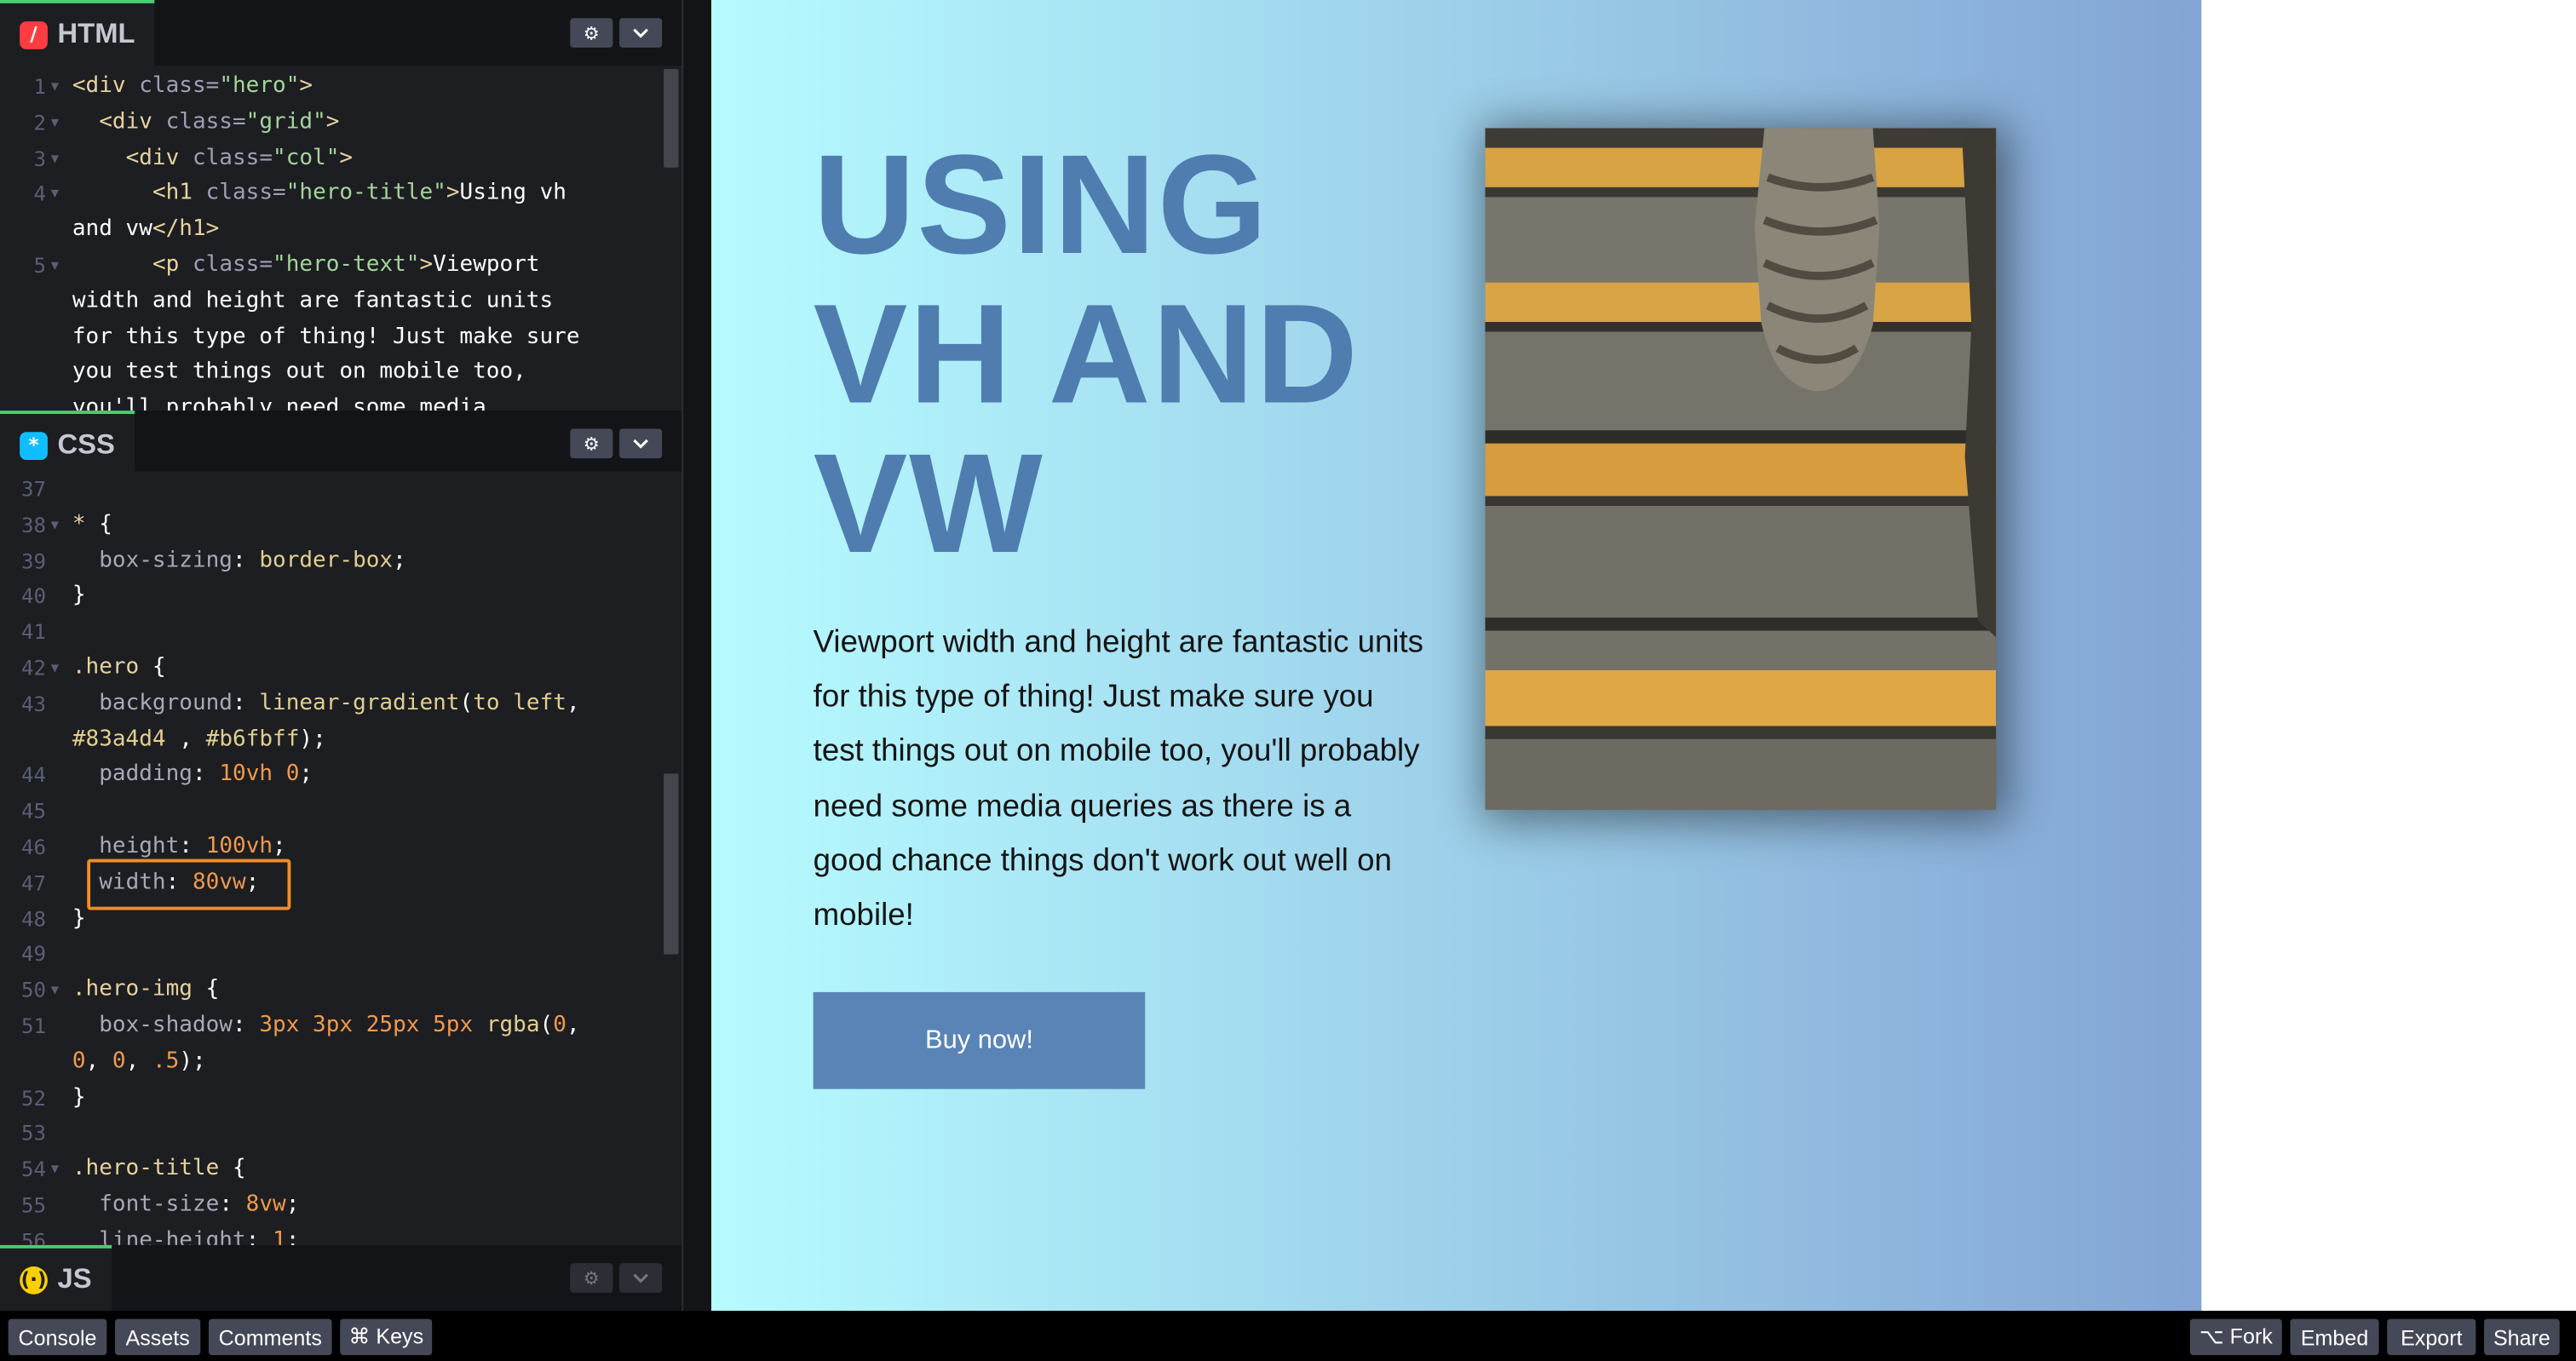 Image resolution: width=2576 pixels, height=1361 pixels. What do you see at coordinates (1741, 469) in the screenshot?
I see `stairs-photo` at bounding box center [1741, 469].